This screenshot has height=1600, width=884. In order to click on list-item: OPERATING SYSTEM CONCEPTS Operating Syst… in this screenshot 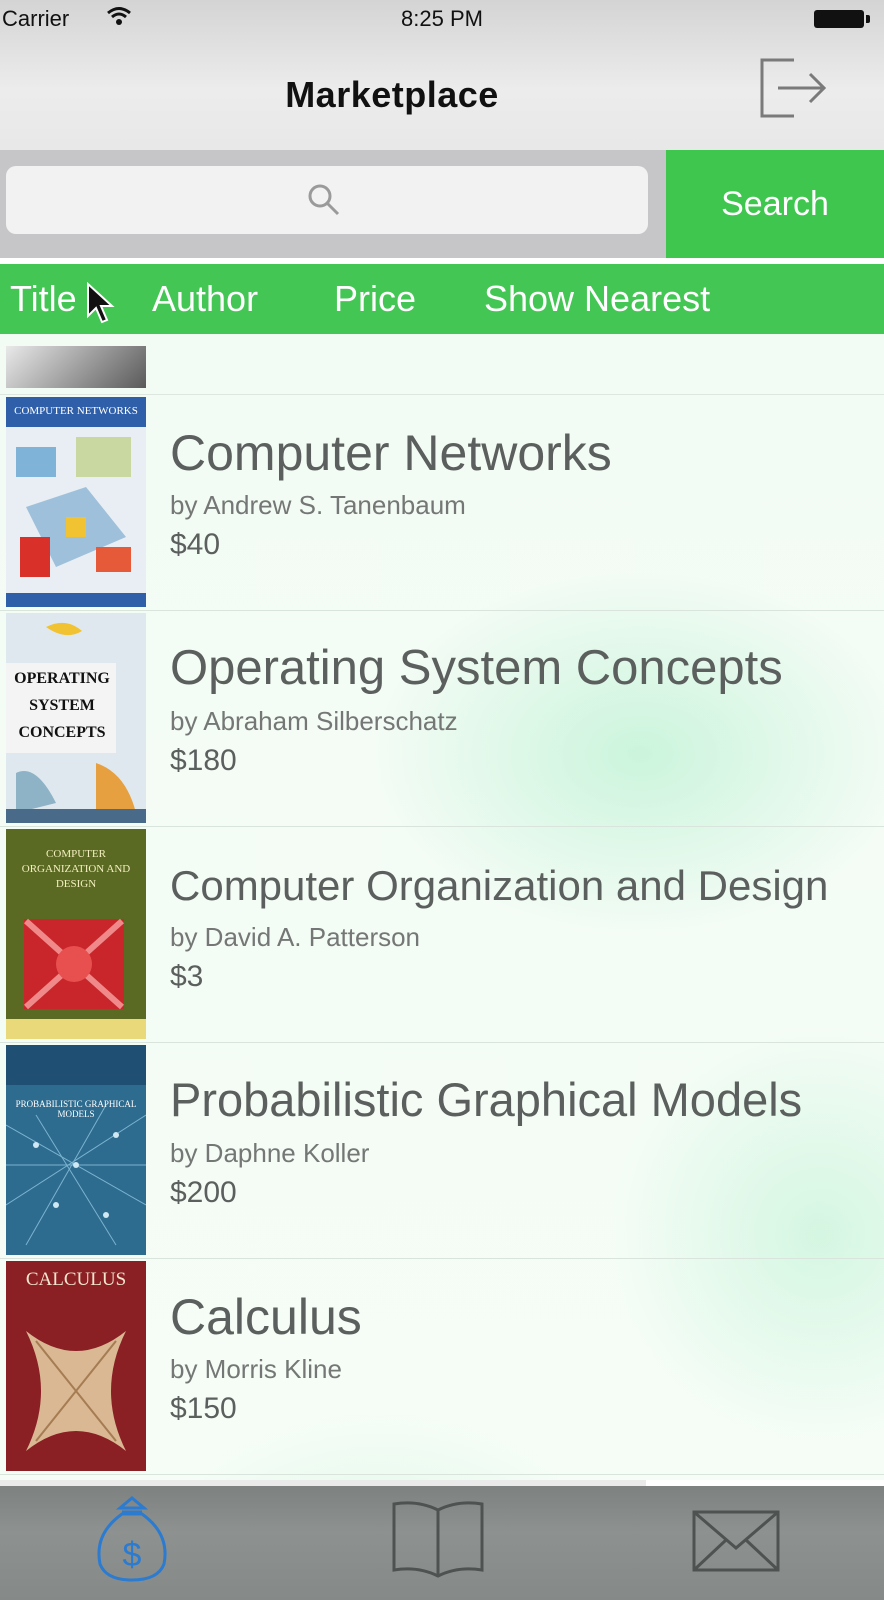, I will do `click(442, 718)`.